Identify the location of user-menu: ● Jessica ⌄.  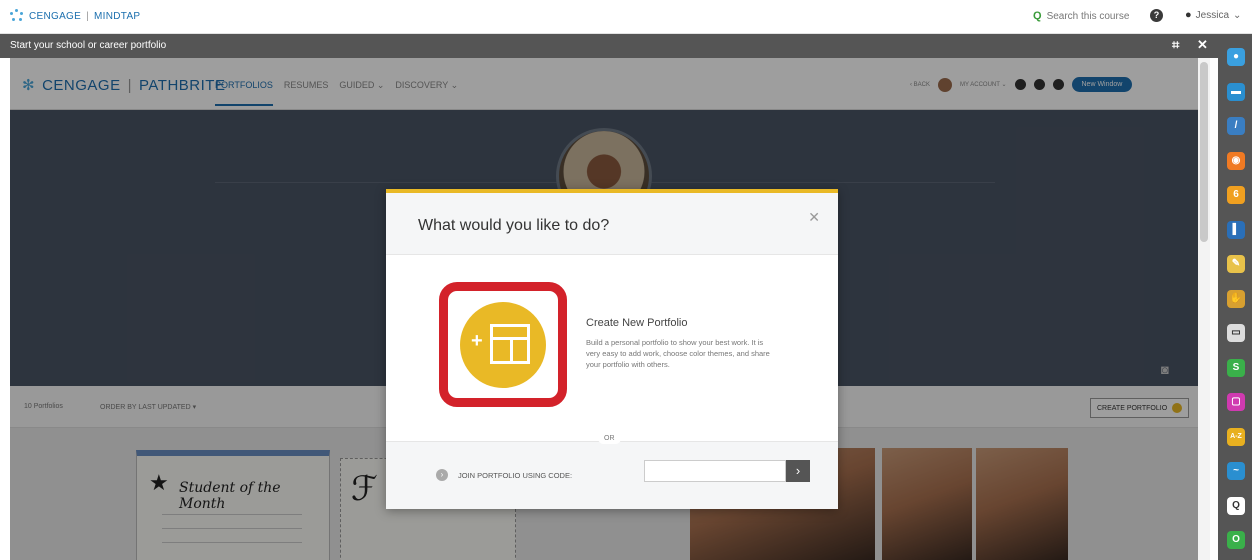
(1213, 15).